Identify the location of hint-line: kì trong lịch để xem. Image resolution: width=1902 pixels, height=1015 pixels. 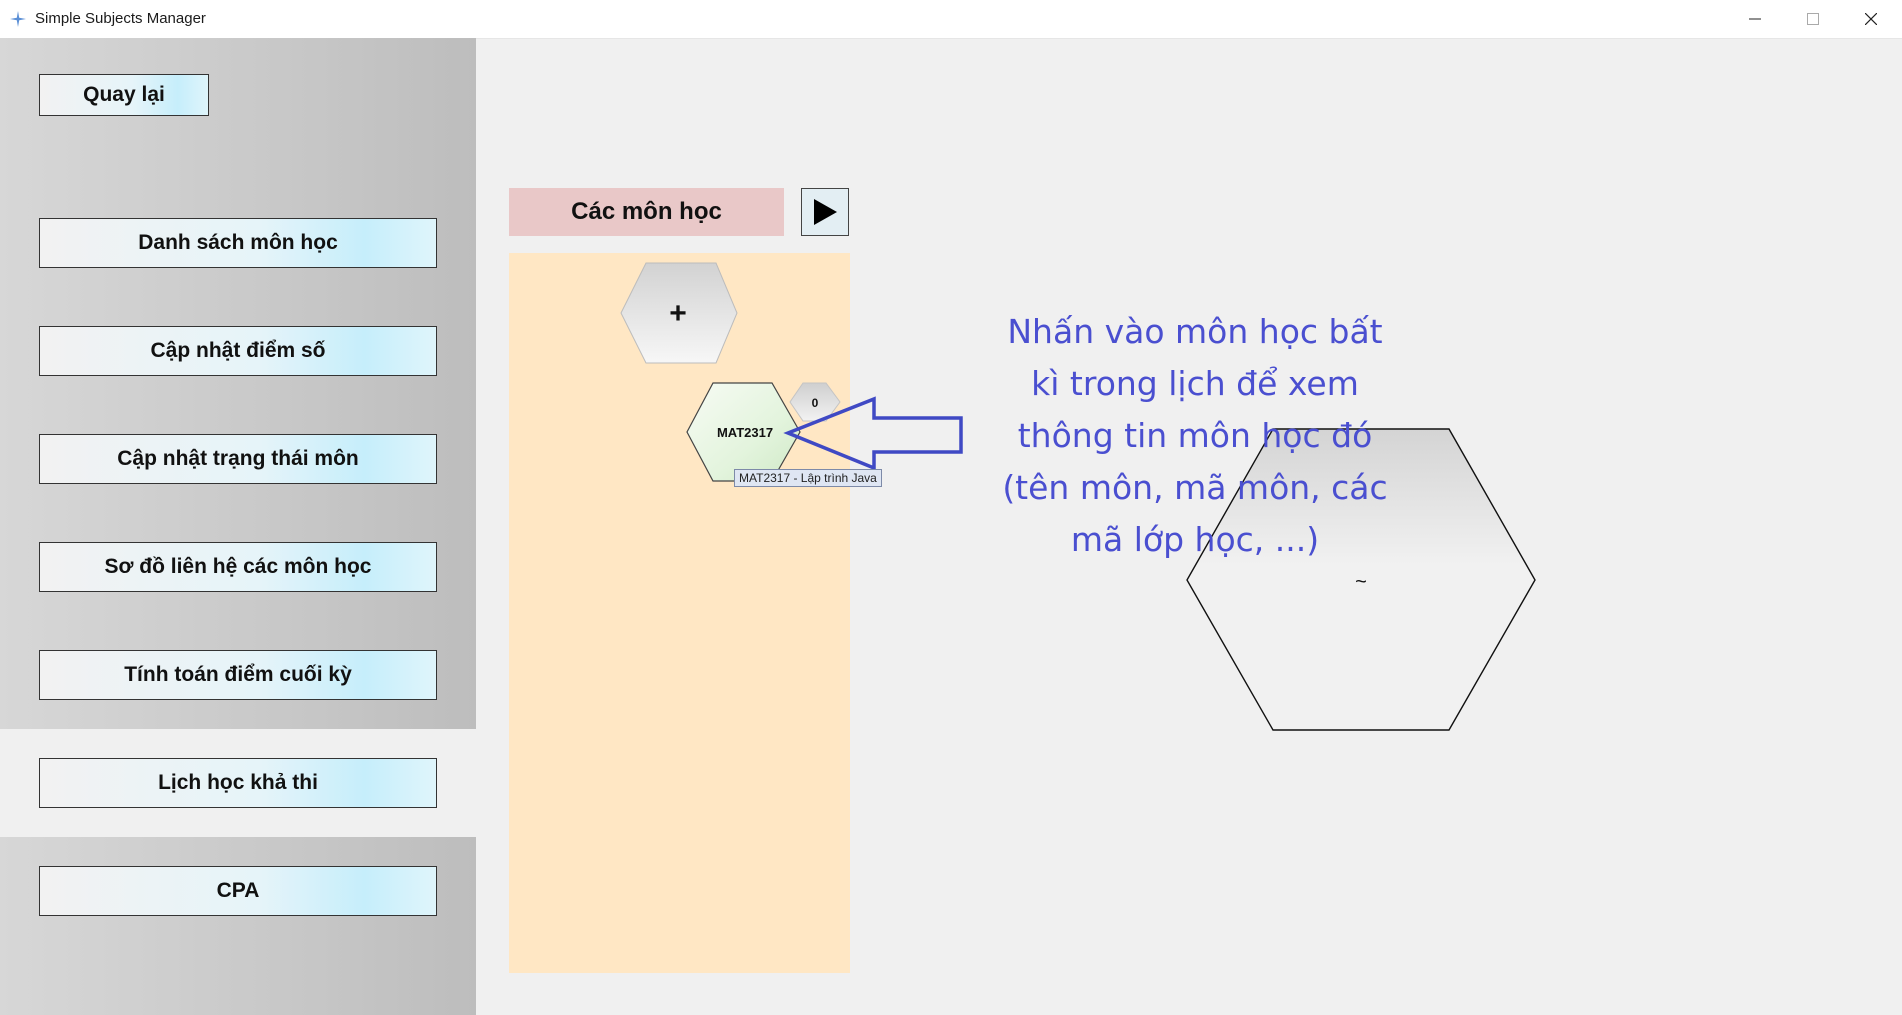
(1195, 383).